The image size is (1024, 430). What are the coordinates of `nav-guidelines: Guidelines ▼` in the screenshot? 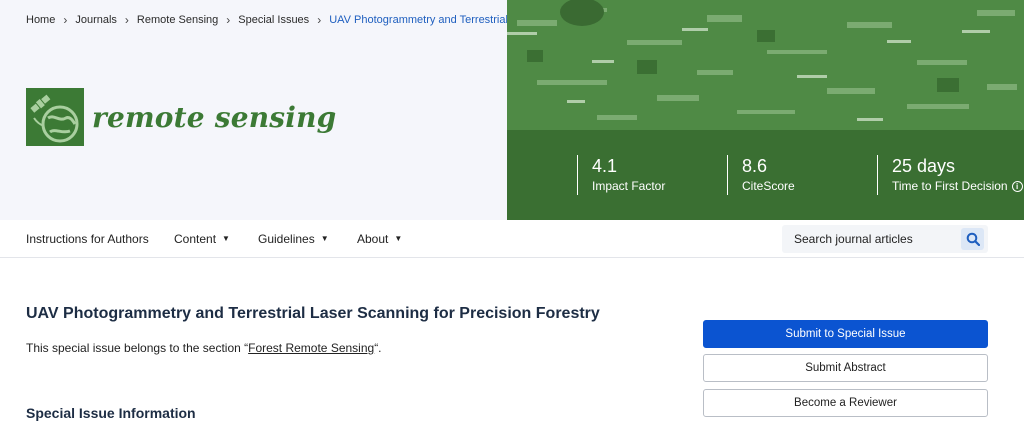 It's located at (293, 239).